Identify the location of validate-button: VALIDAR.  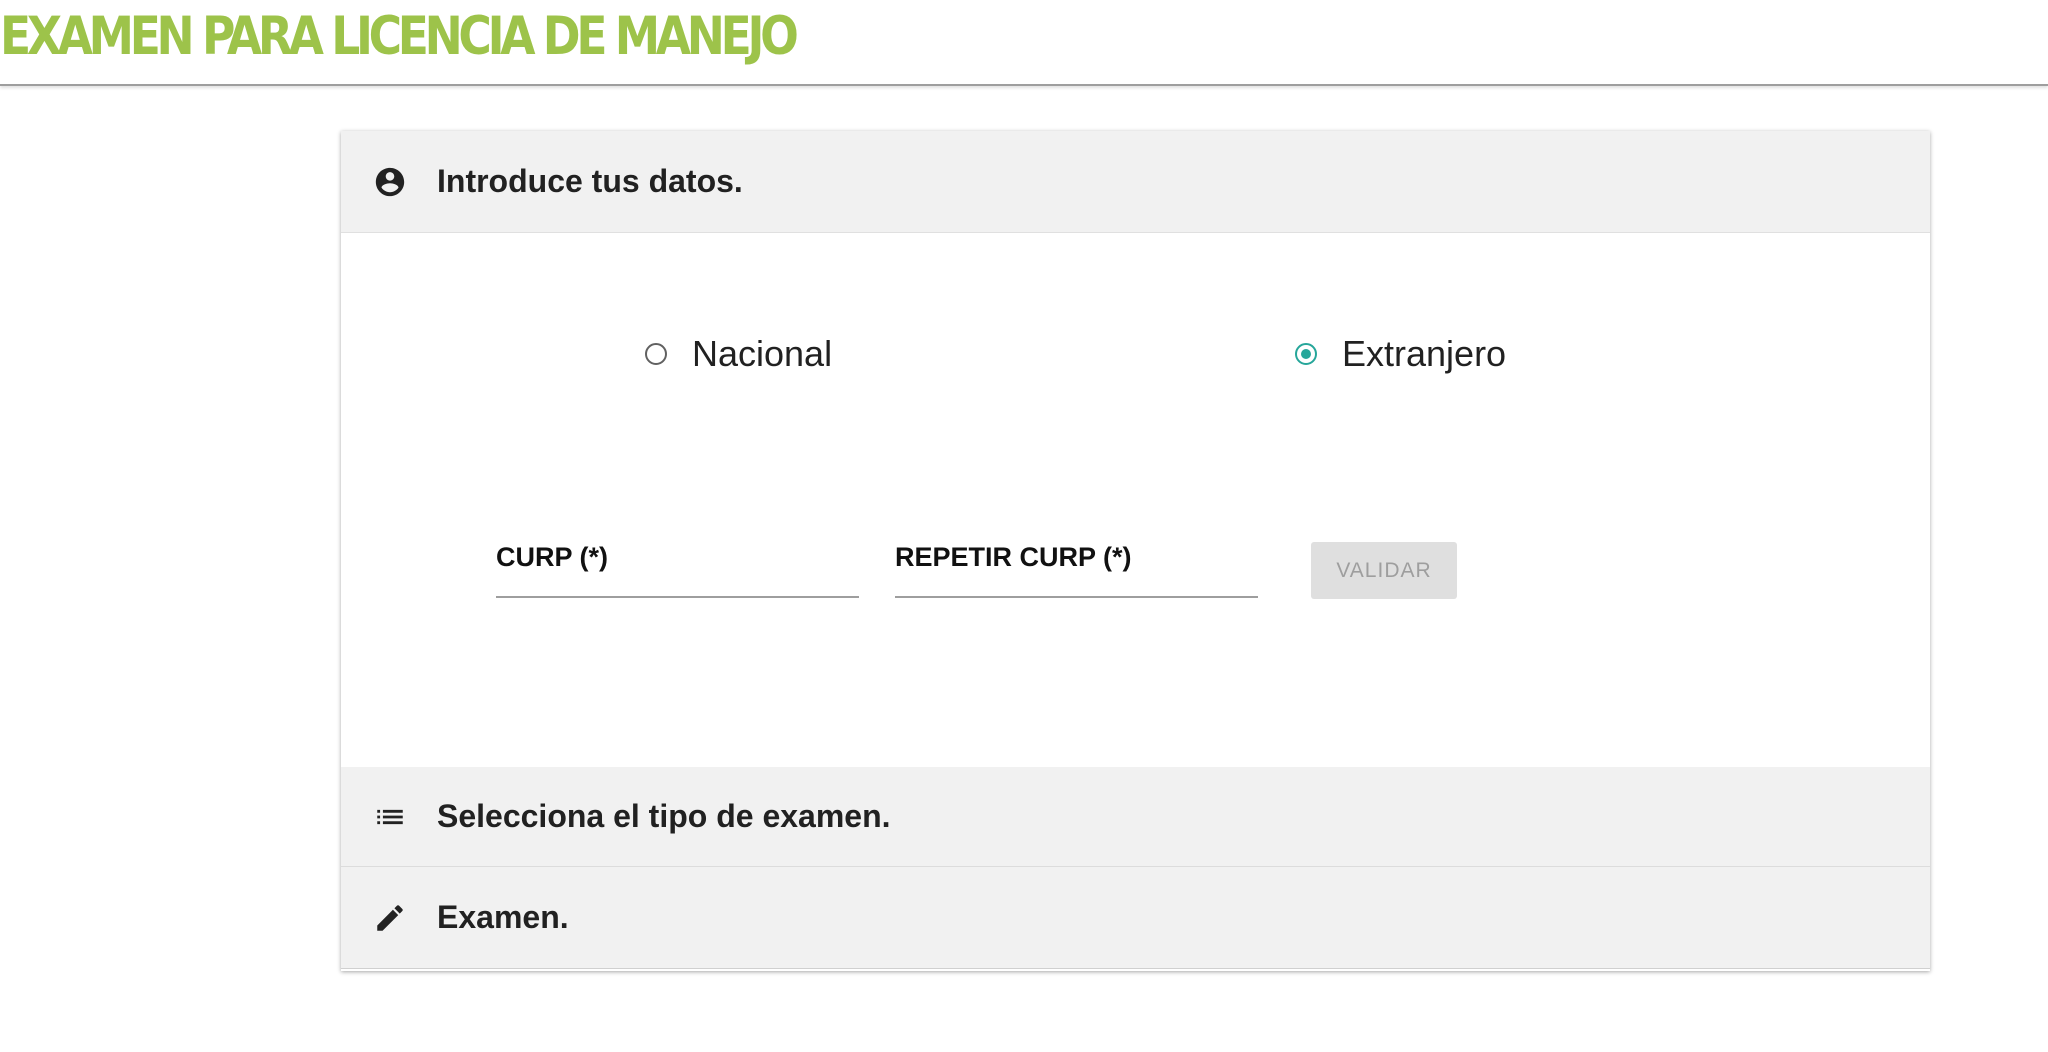
(1384, 570).